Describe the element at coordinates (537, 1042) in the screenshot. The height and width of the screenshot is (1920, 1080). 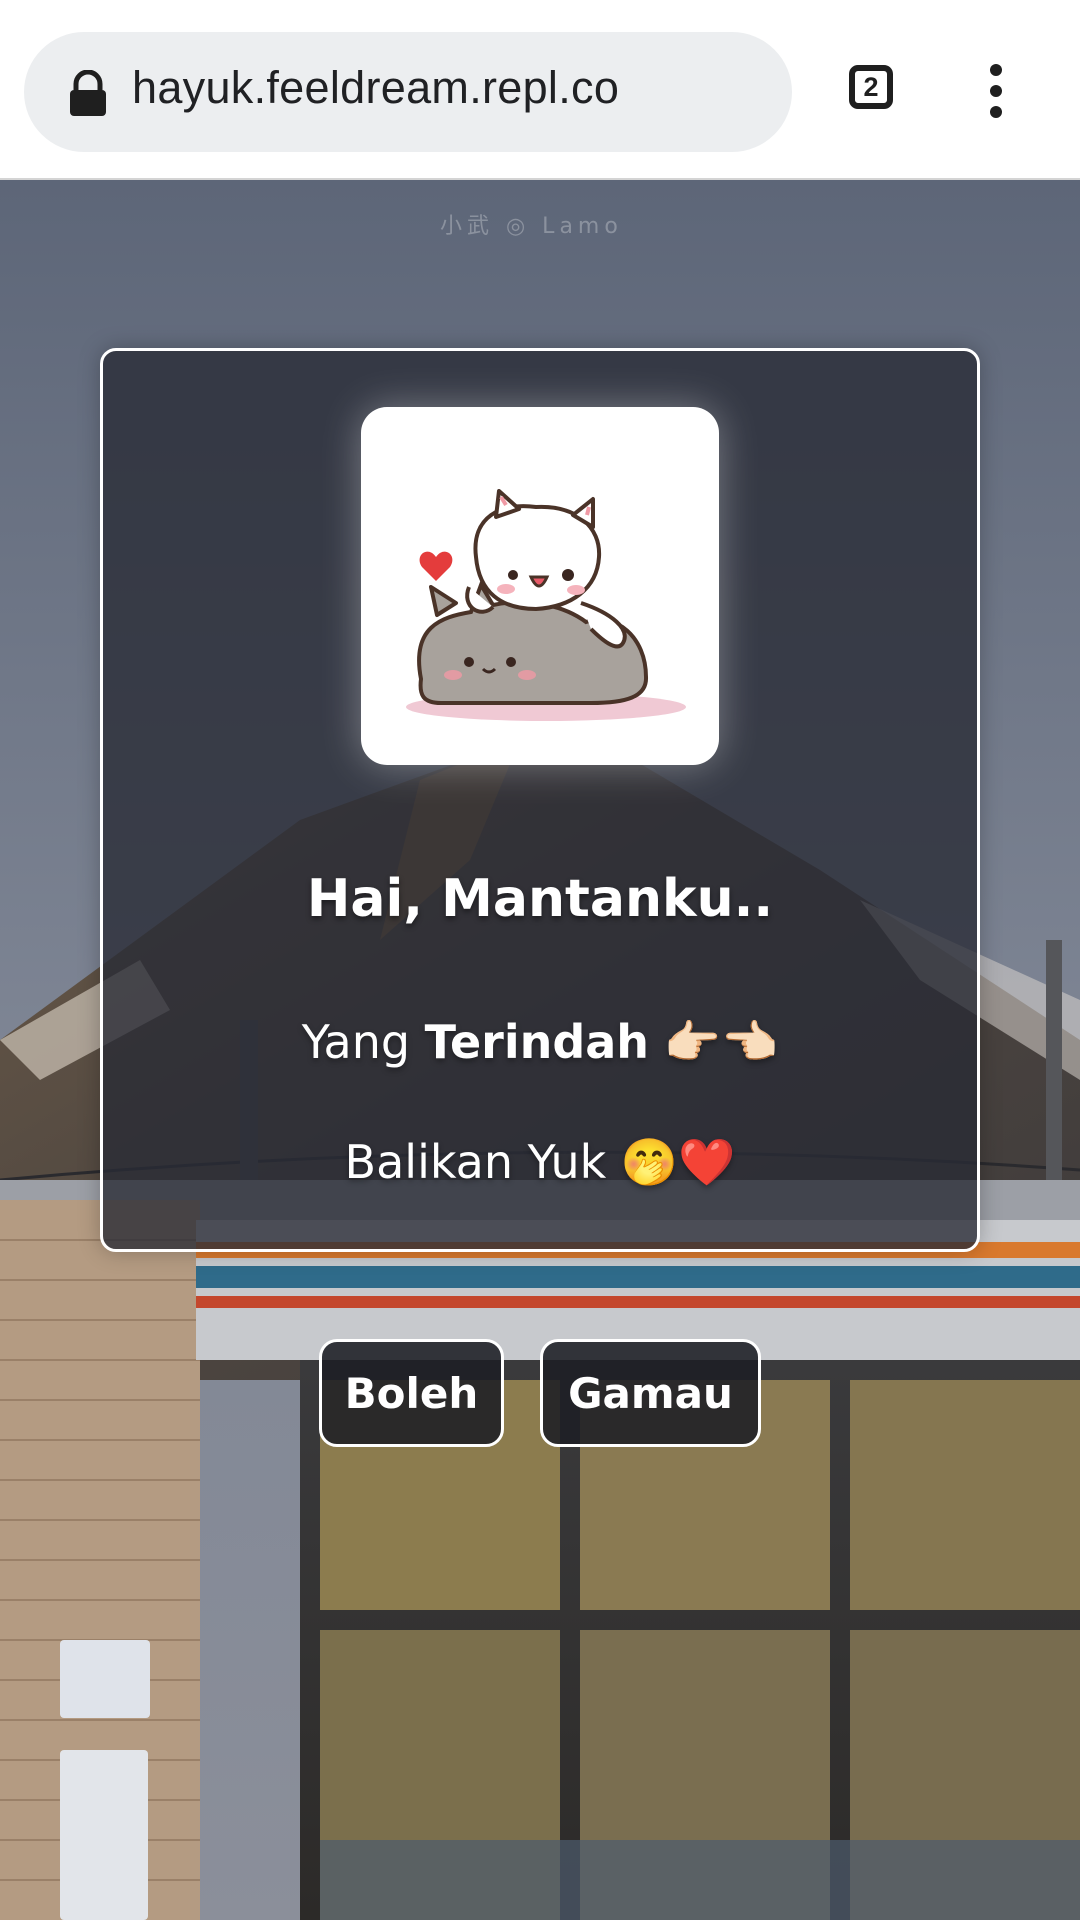
I see `subtitle-bold: Terindah` at that location.